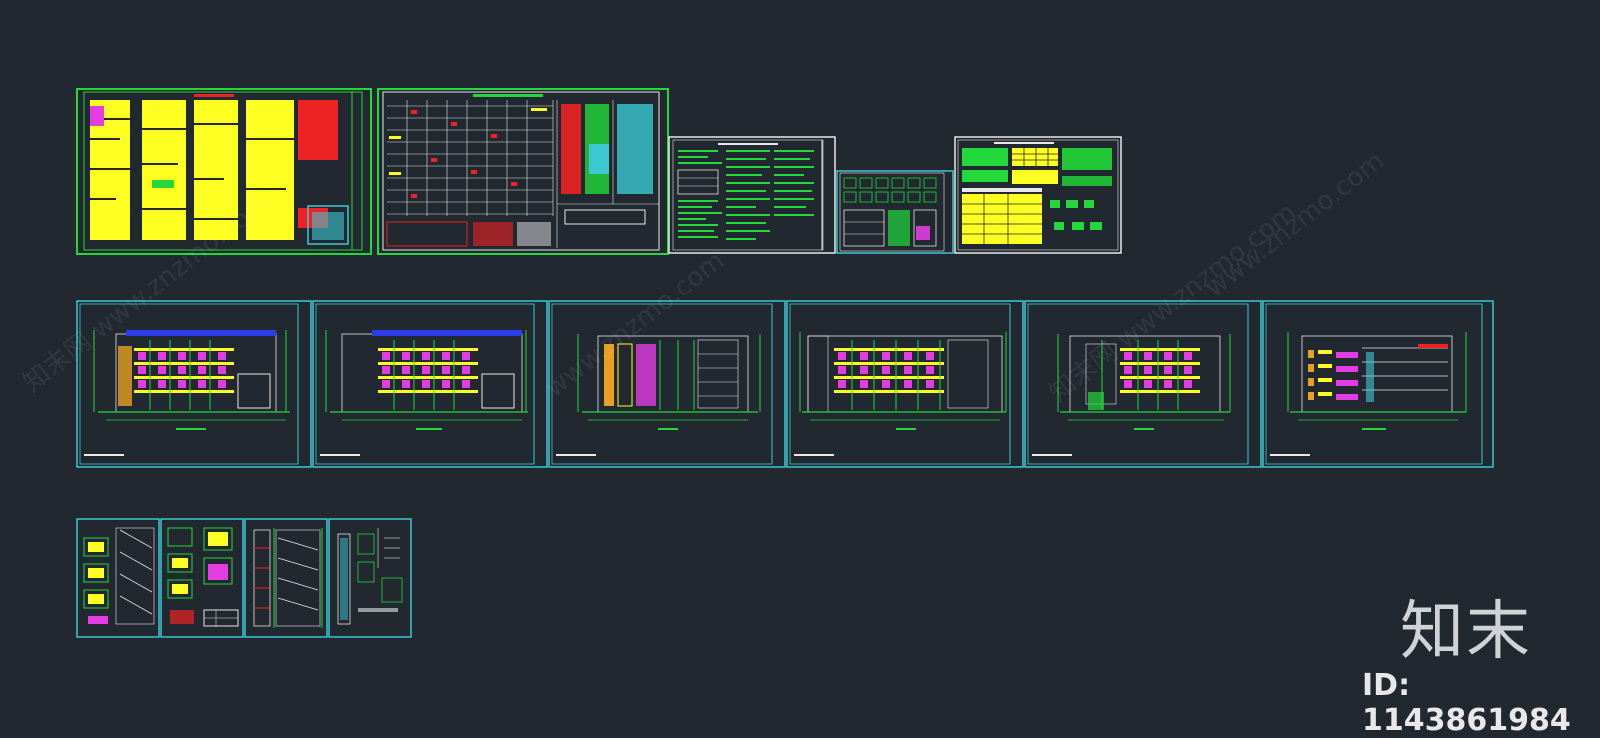  I want to click on asset-id-label: ID: 1143861984, so click(1466, 703).